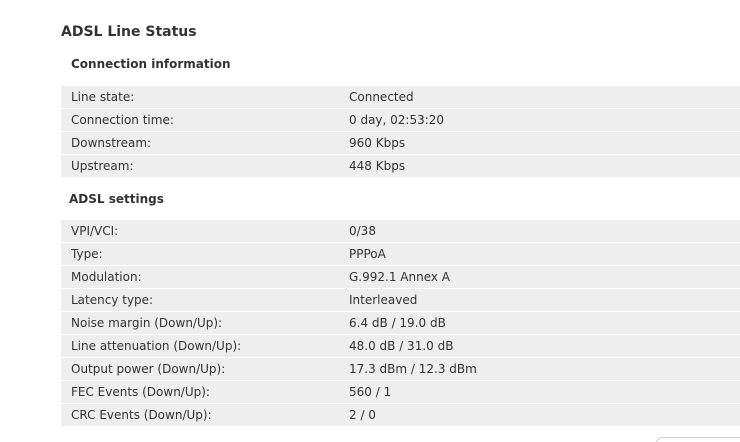  I want to click on row-value: 448 Kbps, so click(544, 166).